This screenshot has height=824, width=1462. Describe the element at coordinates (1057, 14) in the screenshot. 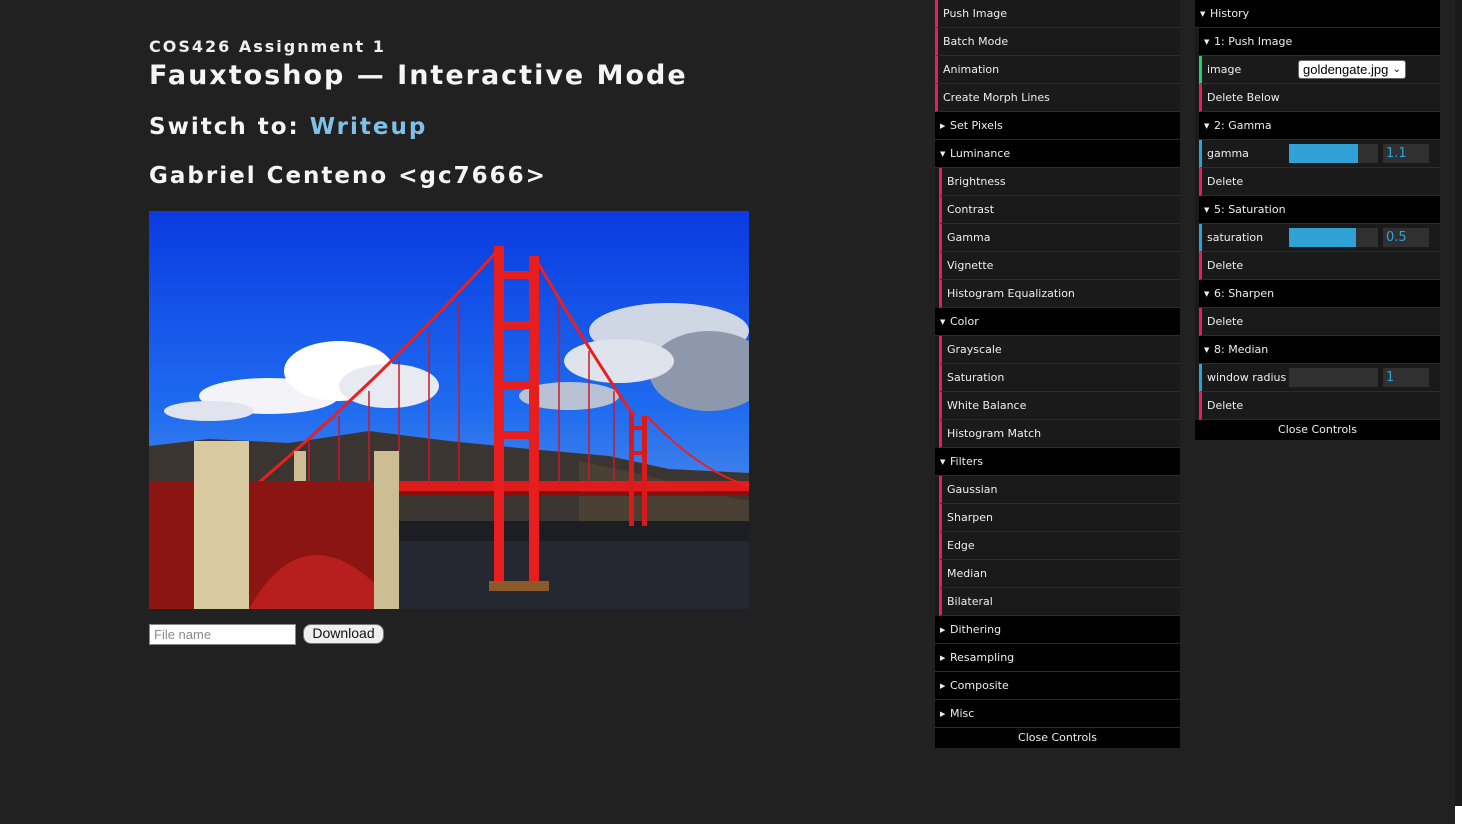

I see `push-image-button: Push Image` at that location.